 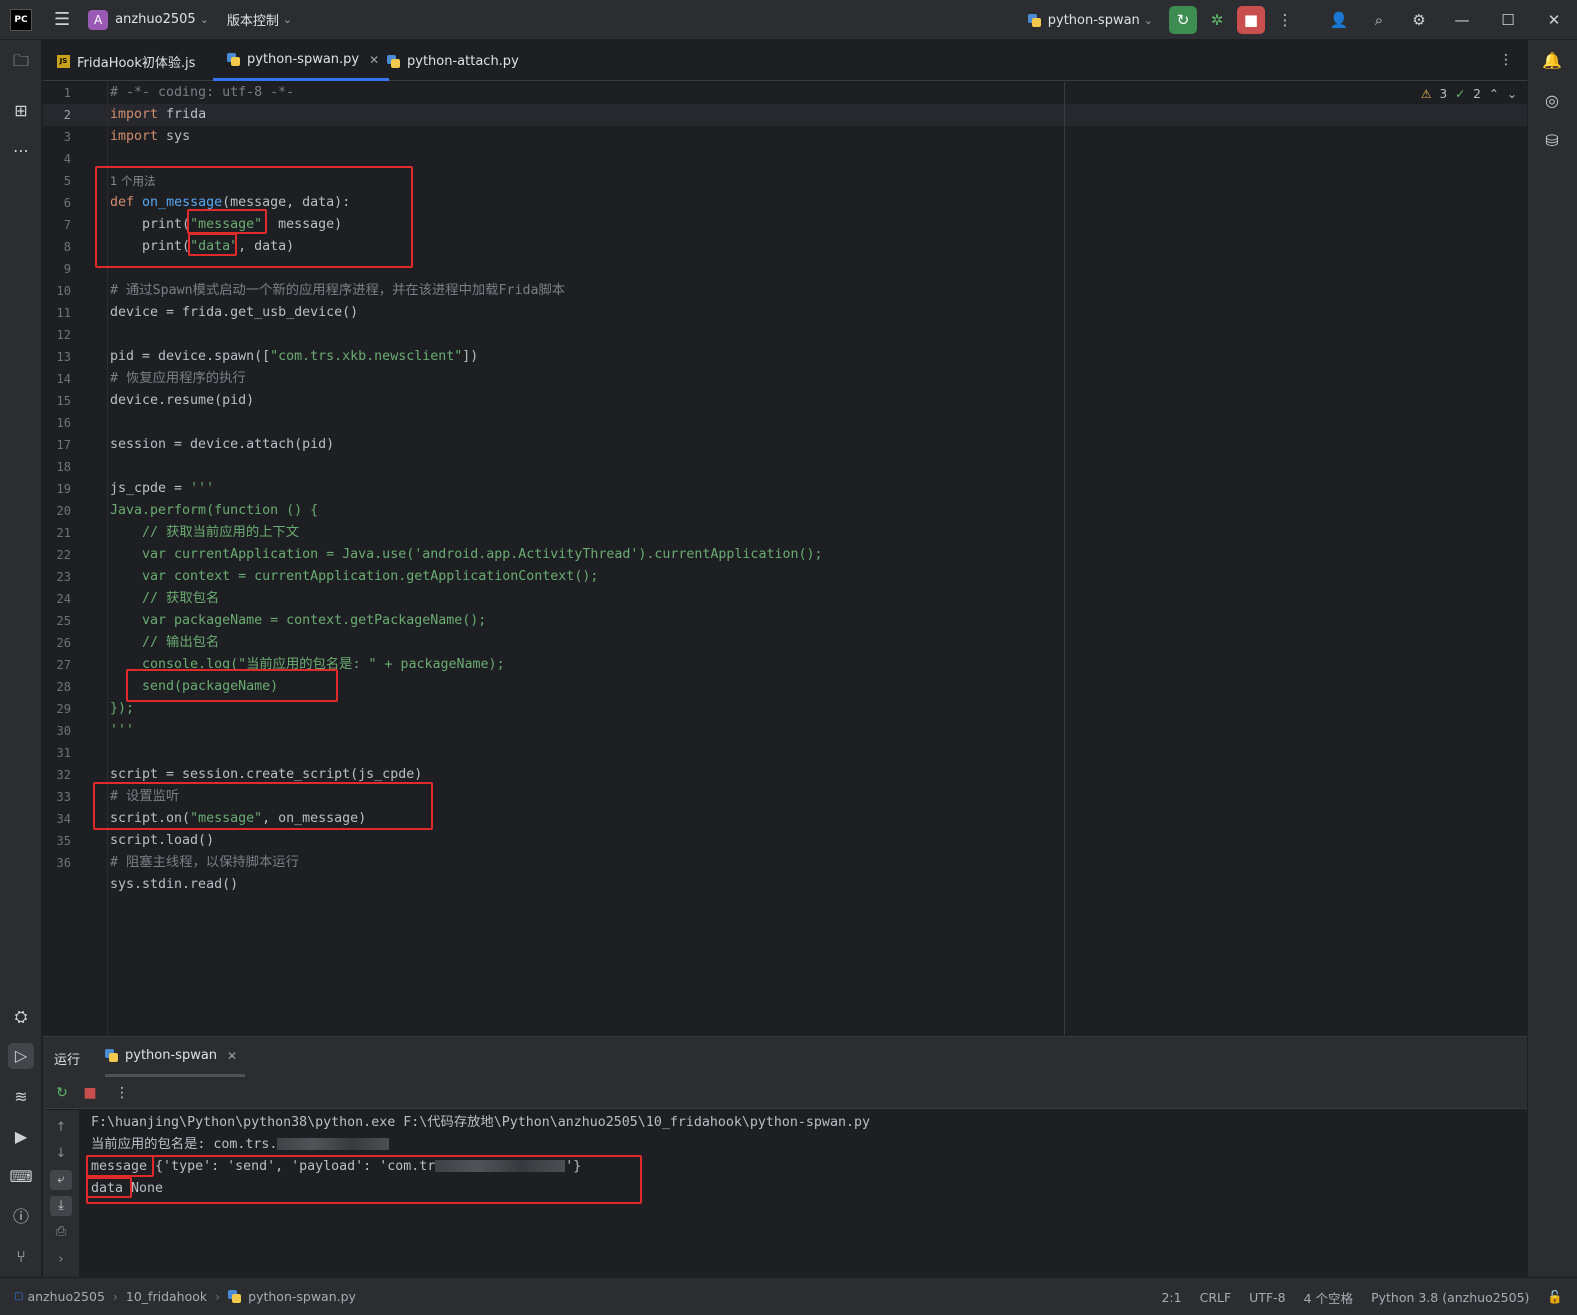 What do you see at coordinates (21, 151) in the screenshot?
I see `more-tools-icon: ⋯` at bounding box center [21, 151].